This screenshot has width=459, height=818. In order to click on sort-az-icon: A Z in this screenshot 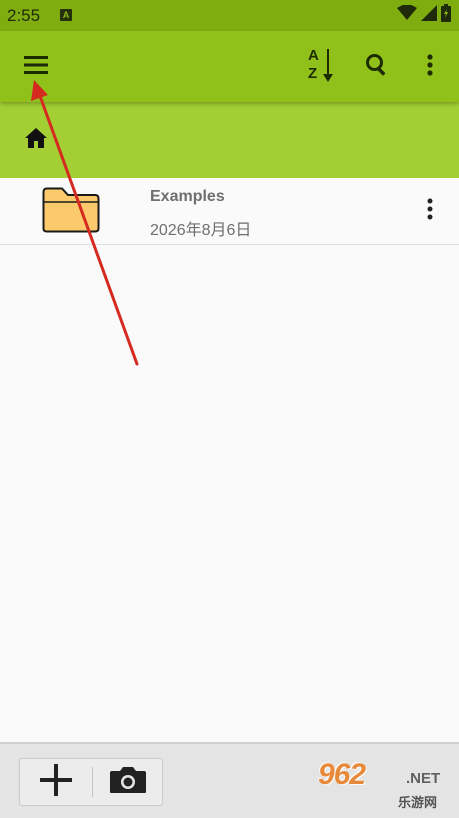, I will do `click(321, 66)`.